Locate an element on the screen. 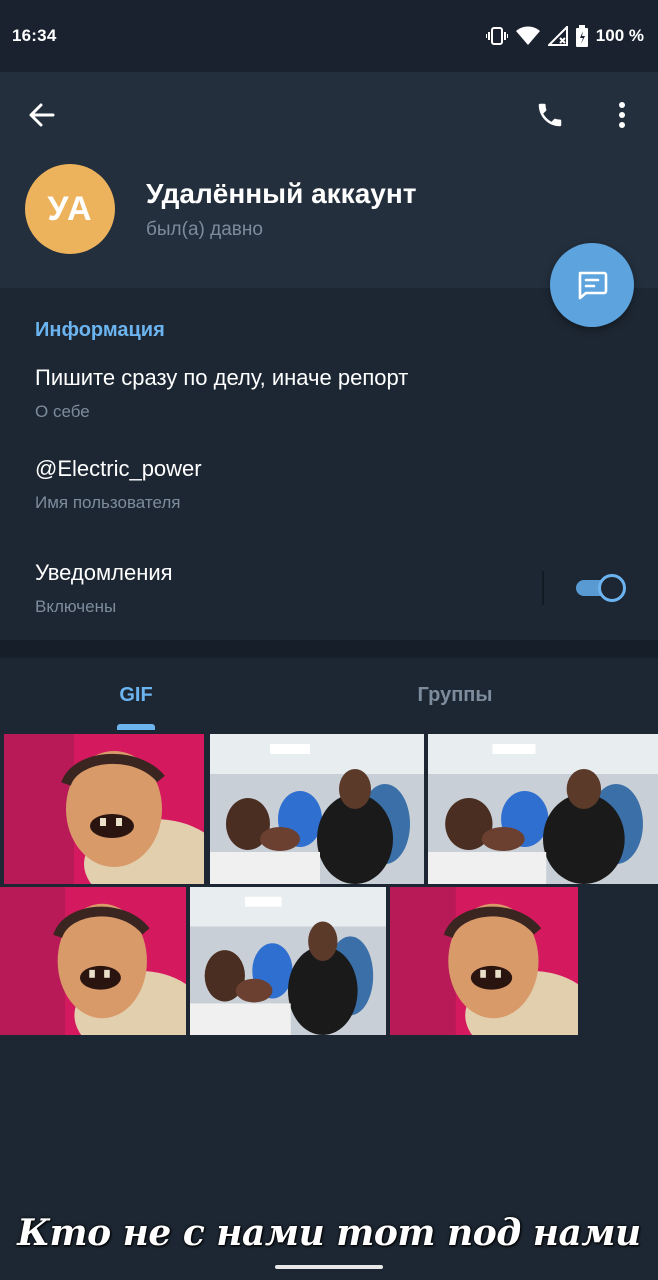 The width and height of the screenshot is (658, 1280). username-label: Имя пользователя is located at coordinates (108, 502).